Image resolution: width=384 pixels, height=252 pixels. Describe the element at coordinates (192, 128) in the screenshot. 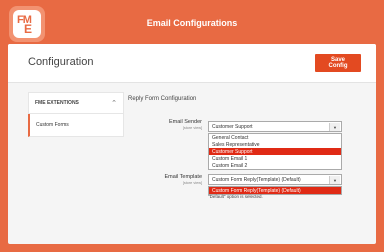

I see `email-sender-scope: [store view]` at that location.